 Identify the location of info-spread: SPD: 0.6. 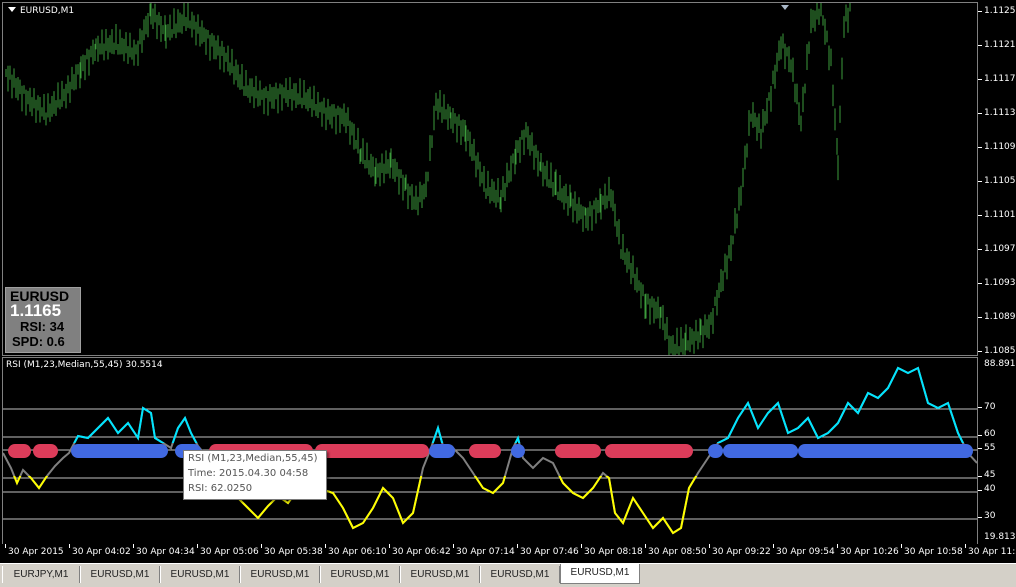
(38, 341).